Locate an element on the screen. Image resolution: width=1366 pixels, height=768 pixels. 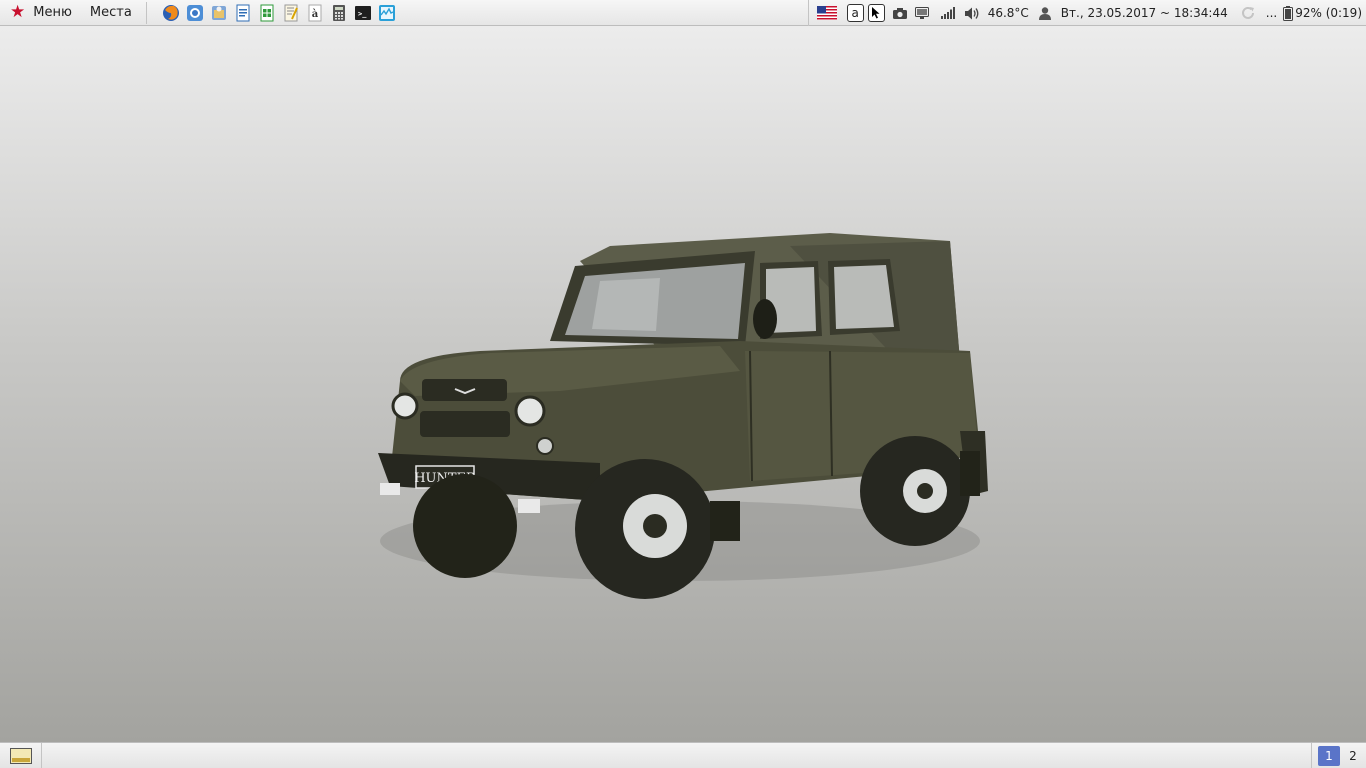
terminal-icon: >_ is located at coordinates (363, 13).